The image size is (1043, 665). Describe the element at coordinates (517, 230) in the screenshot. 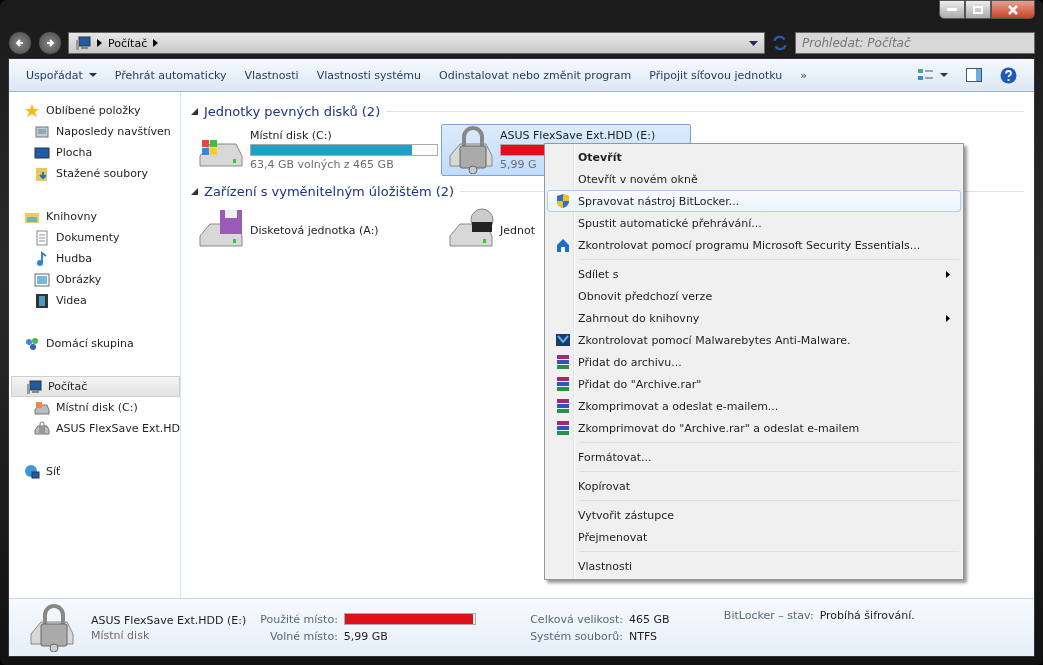

I see `drive-name: Jednot` at that location.